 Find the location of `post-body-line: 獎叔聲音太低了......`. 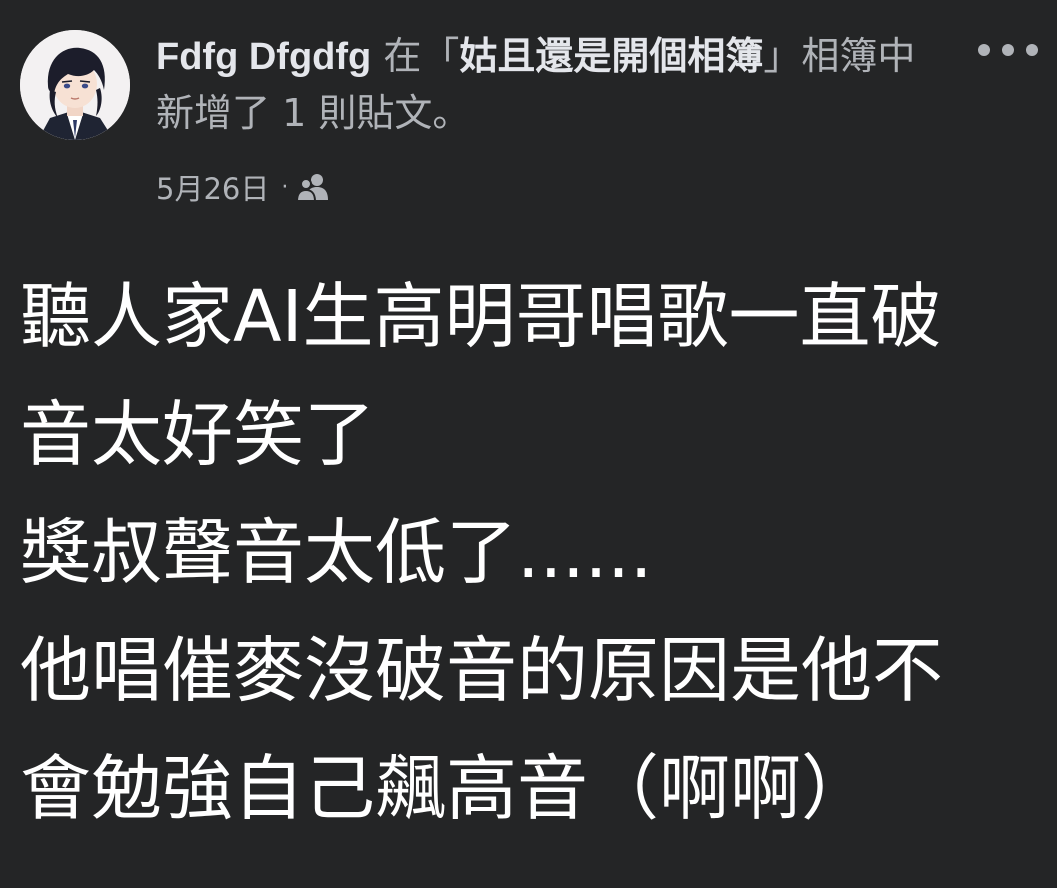

post-body-line: 獎叔聲音太低了...... is located at coordinates (336, 552).